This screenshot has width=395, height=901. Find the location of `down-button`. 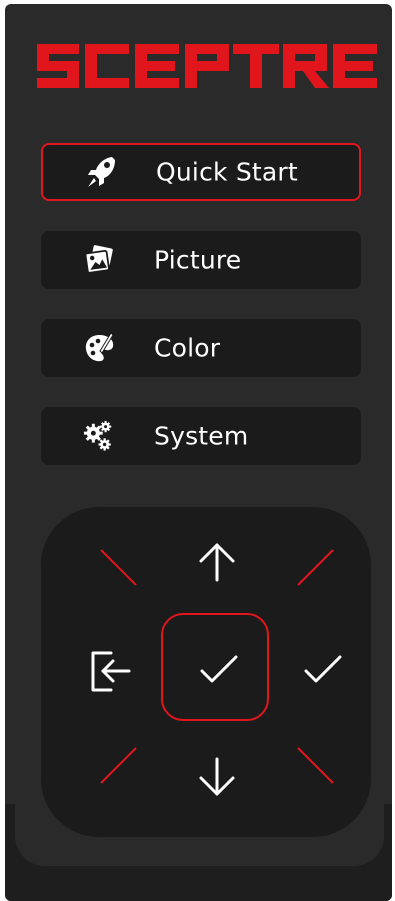

down-button is located at coordinates (217, 778).